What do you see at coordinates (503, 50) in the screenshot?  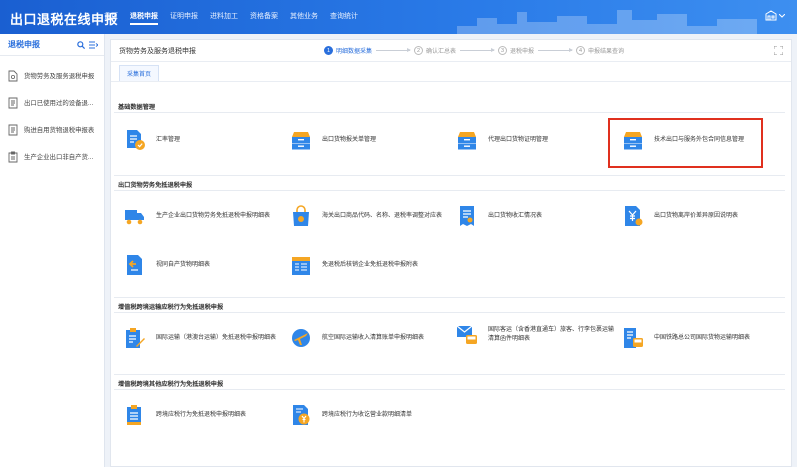 I see `step-number: 3` at bounding box center [503, 50].